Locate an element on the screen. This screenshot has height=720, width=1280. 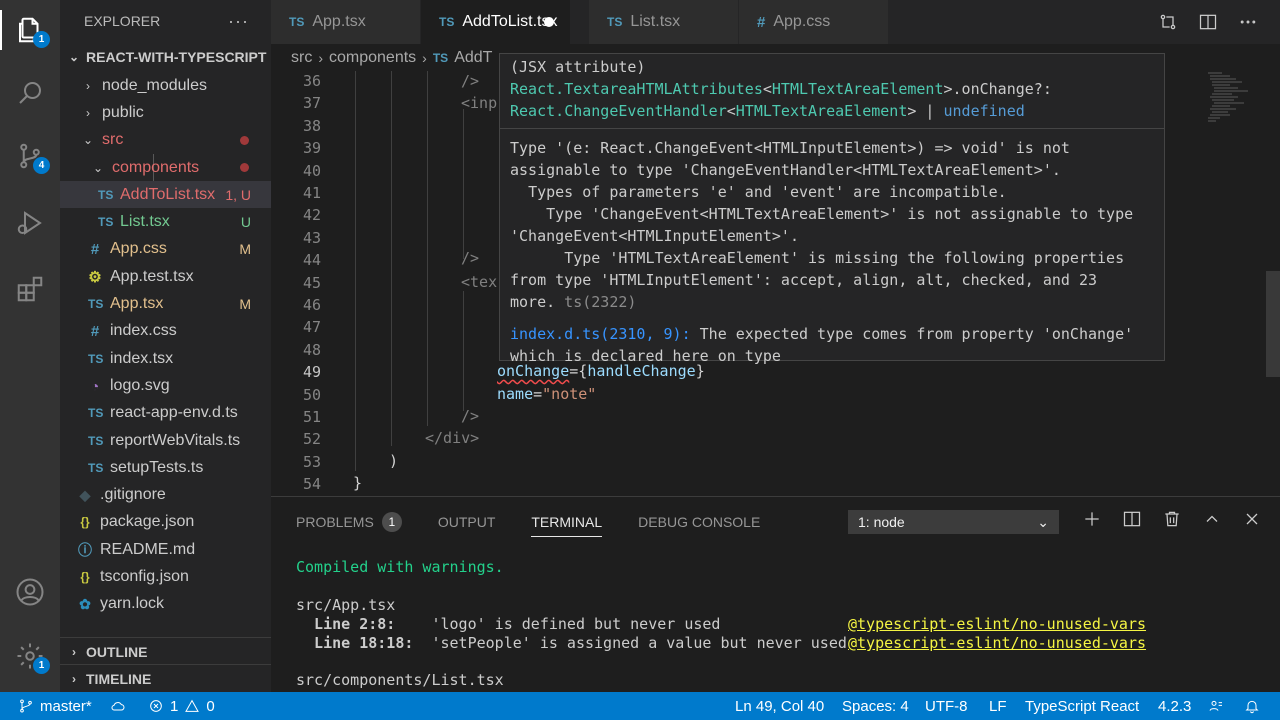
tree-item-app-css: # App.css M is located at coordinates (165, 249).